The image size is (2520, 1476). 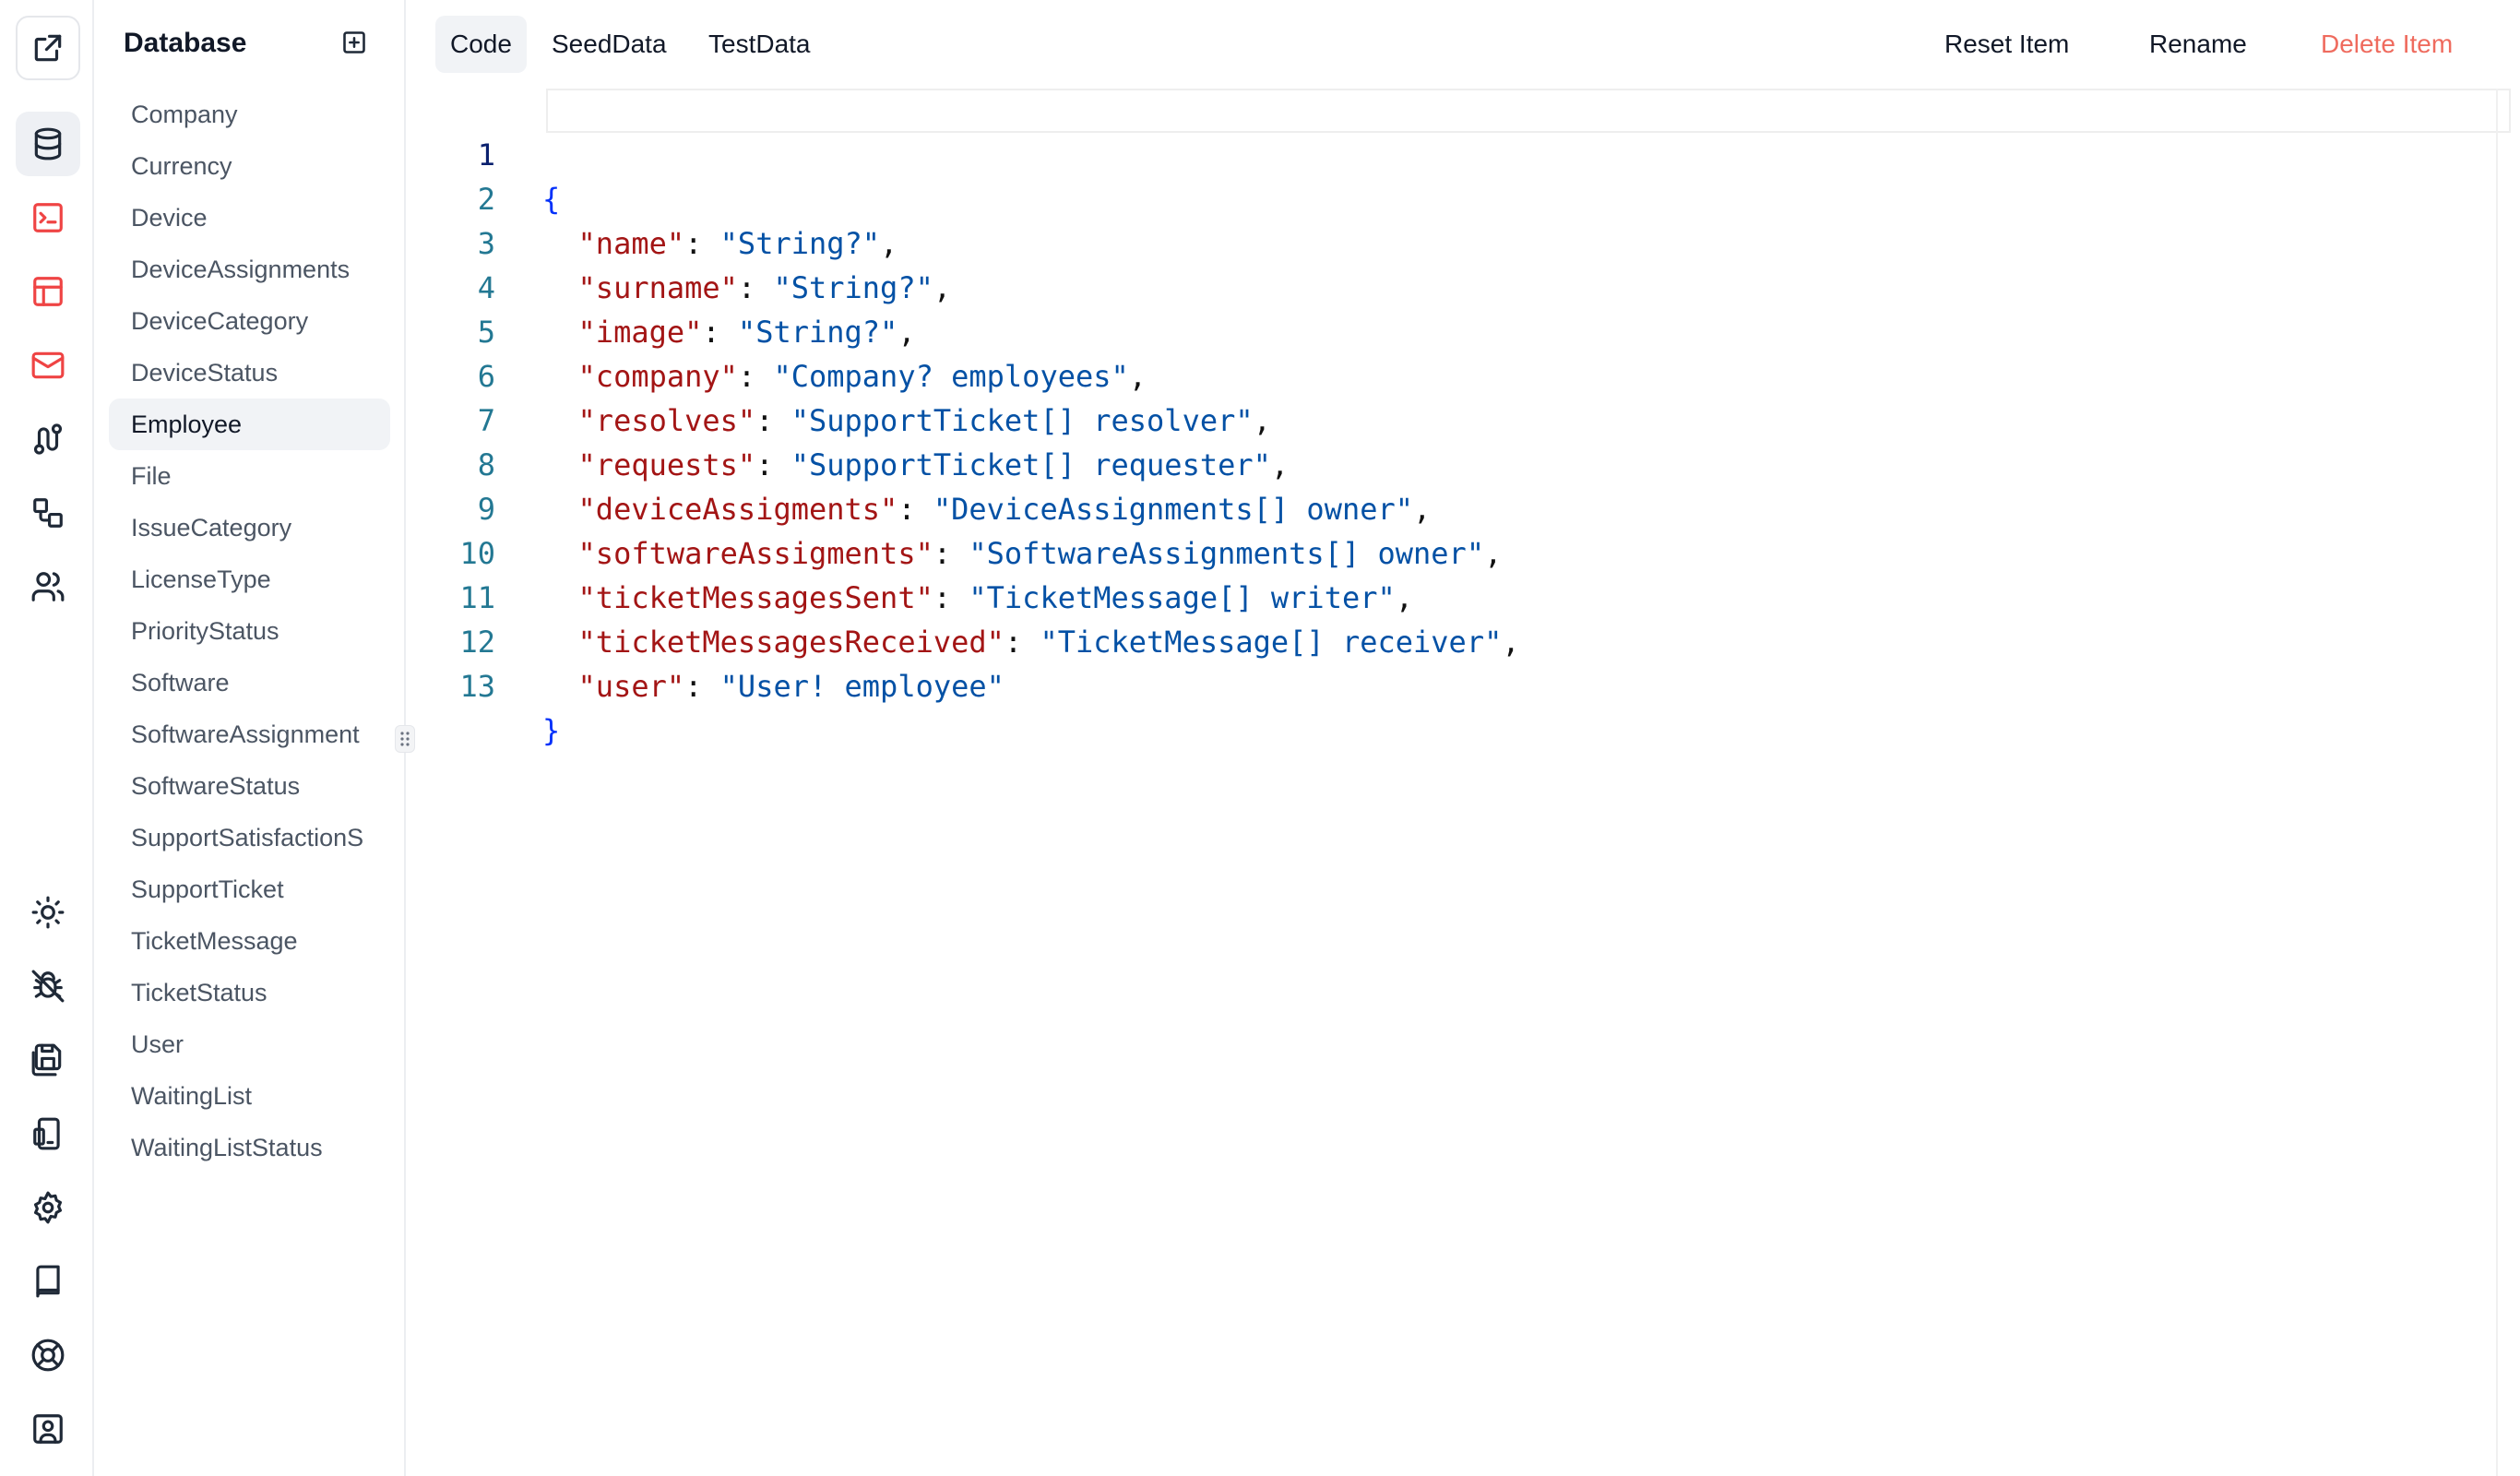 I want to click on list-item: SupportTicket, so click(x=249, y=889).